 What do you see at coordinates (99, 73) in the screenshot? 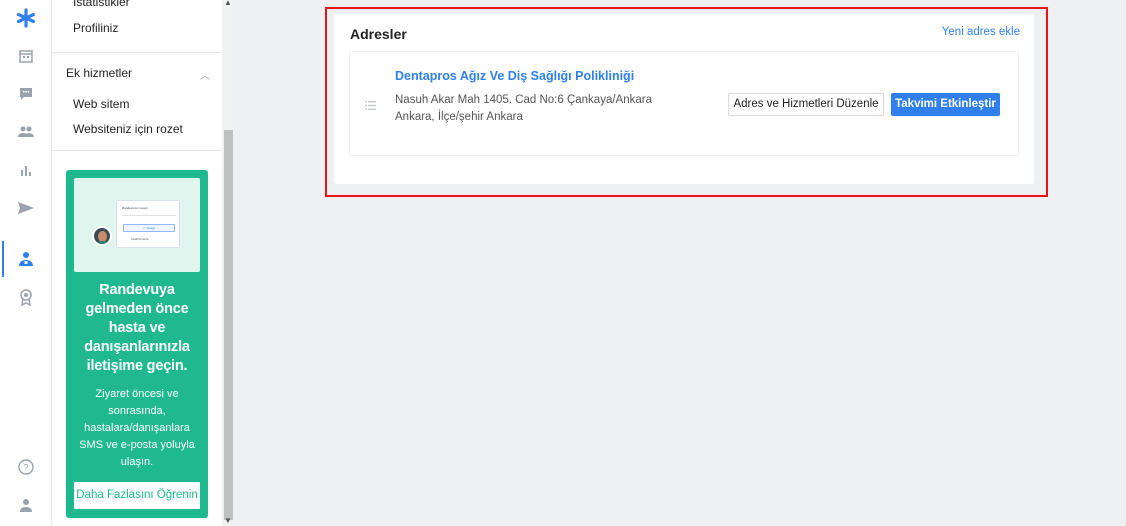
I see `sidebar-section-extra-services: Ek hizmetler` at bounding box center [99, 73].